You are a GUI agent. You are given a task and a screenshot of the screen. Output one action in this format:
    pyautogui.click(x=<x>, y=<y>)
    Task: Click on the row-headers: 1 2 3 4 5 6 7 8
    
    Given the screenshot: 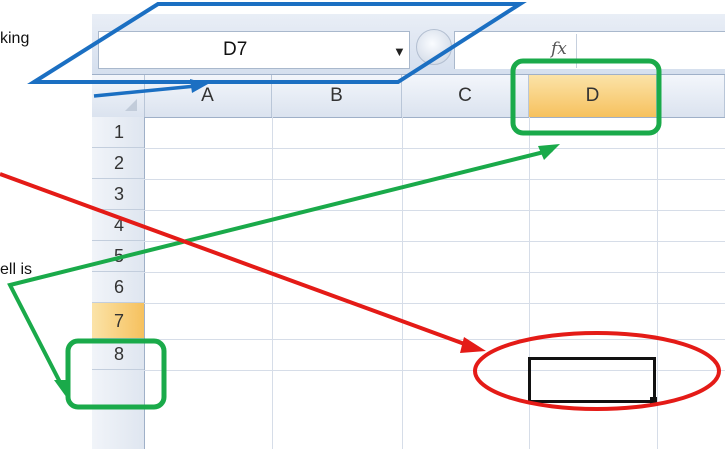 What is the action you would take?
    pyautogui.click(x=118, y=283)
    